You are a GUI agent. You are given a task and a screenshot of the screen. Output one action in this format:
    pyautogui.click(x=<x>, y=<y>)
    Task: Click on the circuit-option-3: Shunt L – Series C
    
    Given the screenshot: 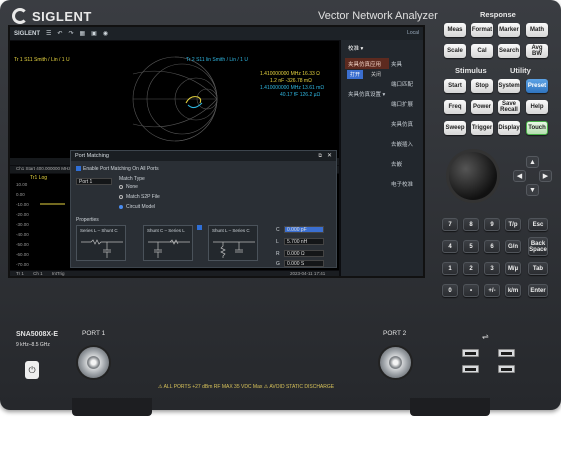 What is the action you would take?
    pyautogui.click(x=233, y=243)
    